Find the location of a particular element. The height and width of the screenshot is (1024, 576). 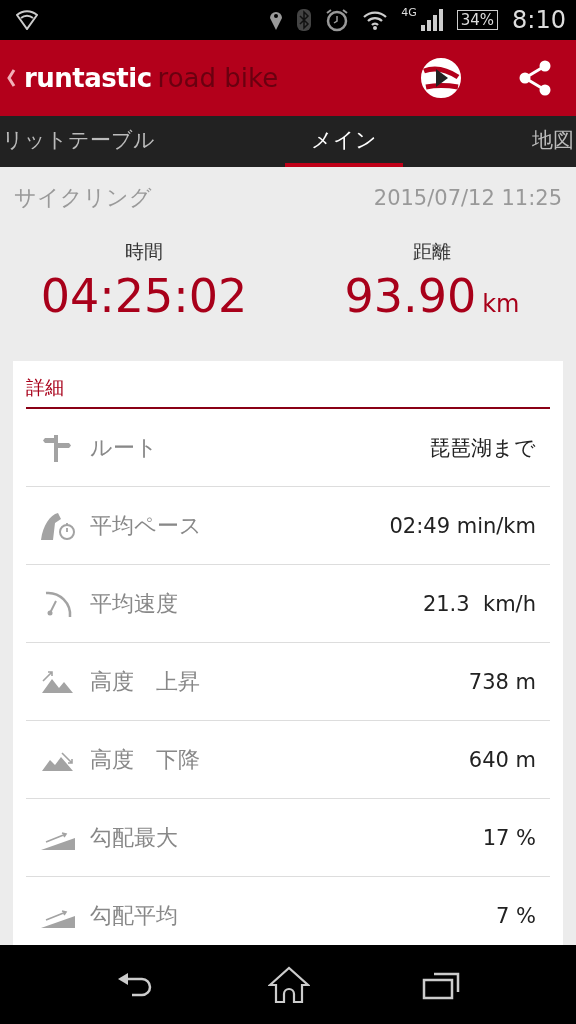

activity-type: サイクリング is located at coordinates (83, 198).